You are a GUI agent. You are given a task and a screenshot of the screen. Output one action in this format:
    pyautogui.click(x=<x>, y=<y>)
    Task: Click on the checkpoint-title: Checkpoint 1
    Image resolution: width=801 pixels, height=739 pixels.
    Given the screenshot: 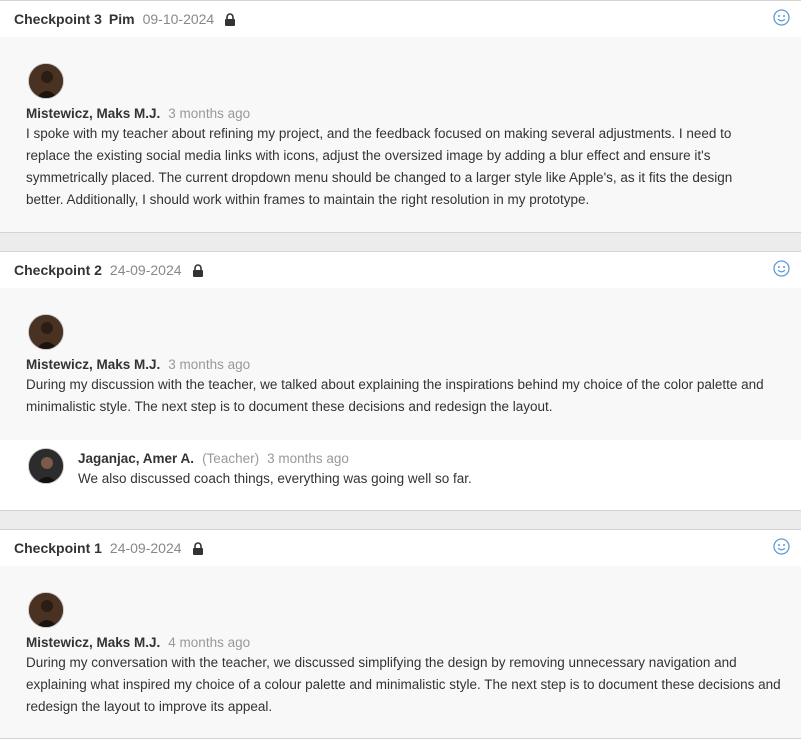 What is the action you would take?
    pyautogui.click(x=58, y=548)
    